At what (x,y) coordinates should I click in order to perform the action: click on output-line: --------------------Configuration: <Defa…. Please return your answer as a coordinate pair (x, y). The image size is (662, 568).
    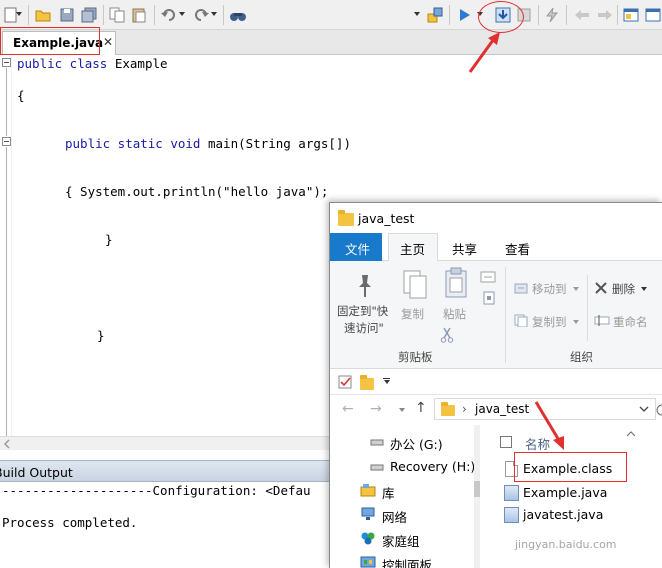
    Looking at the image, I should click on (156, 490).